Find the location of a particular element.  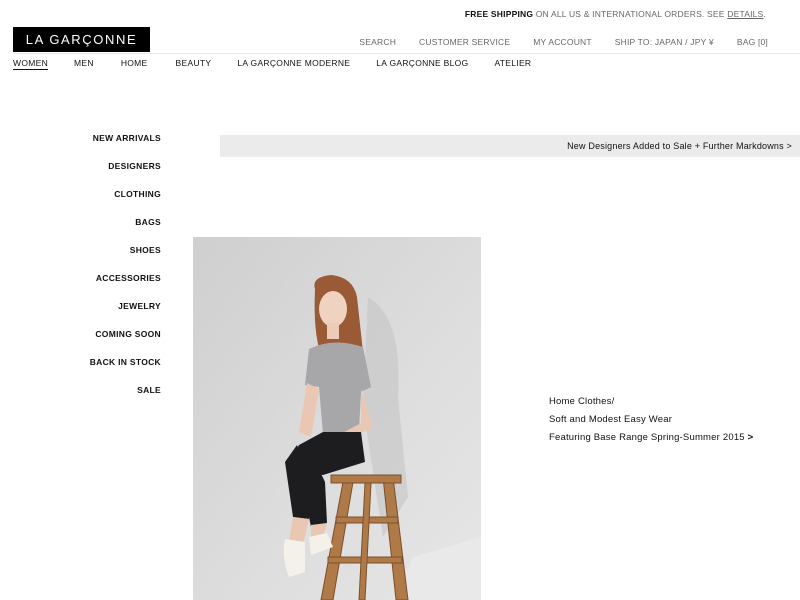

chevron-right-icon: > is located at coordinates (750, 437).